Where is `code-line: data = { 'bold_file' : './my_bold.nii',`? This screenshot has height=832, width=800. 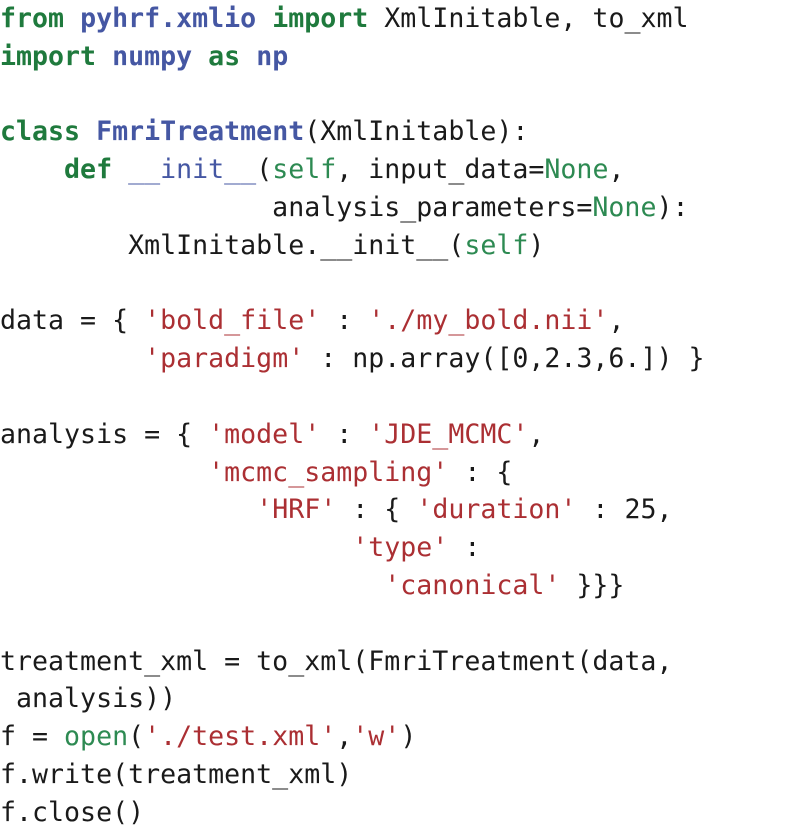
code-line: data = { 'bold_file' : './my_bold.nii', is located at coordinates (400, 321).